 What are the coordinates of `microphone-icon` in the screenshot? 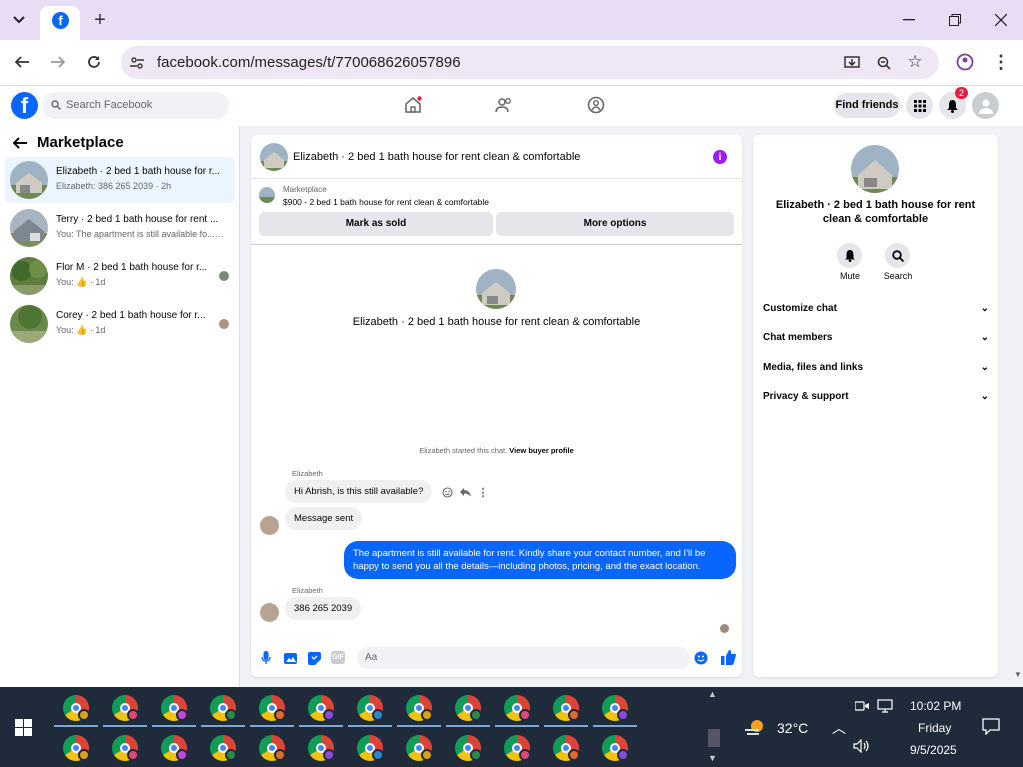 It's located at (266, 658).